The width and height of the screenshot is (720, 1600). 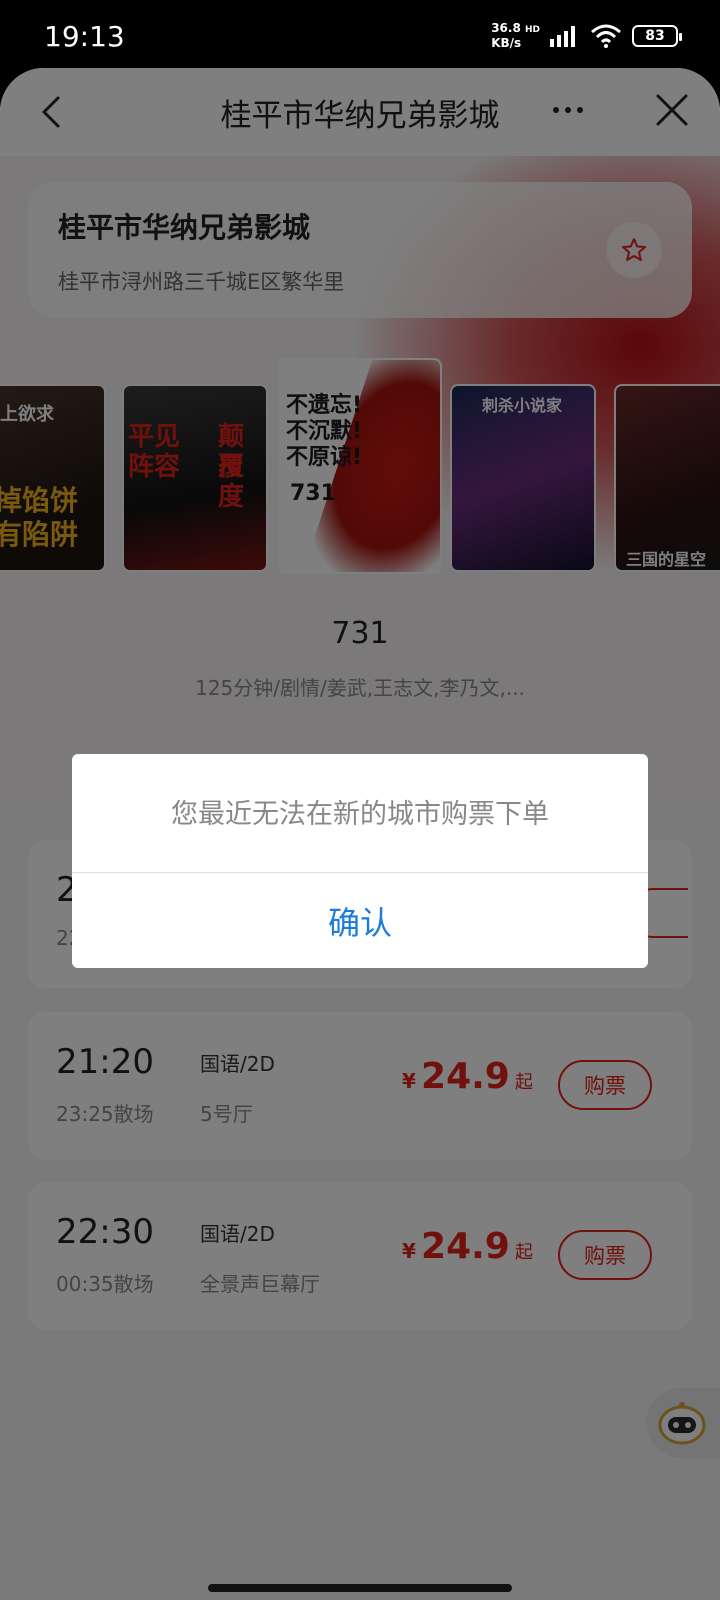 What do you see at coordinates (360, 814) in the screenshot?
I see `dialog-message: 您最近无法在新的城市购票下单` at bounding box center [360, 814].